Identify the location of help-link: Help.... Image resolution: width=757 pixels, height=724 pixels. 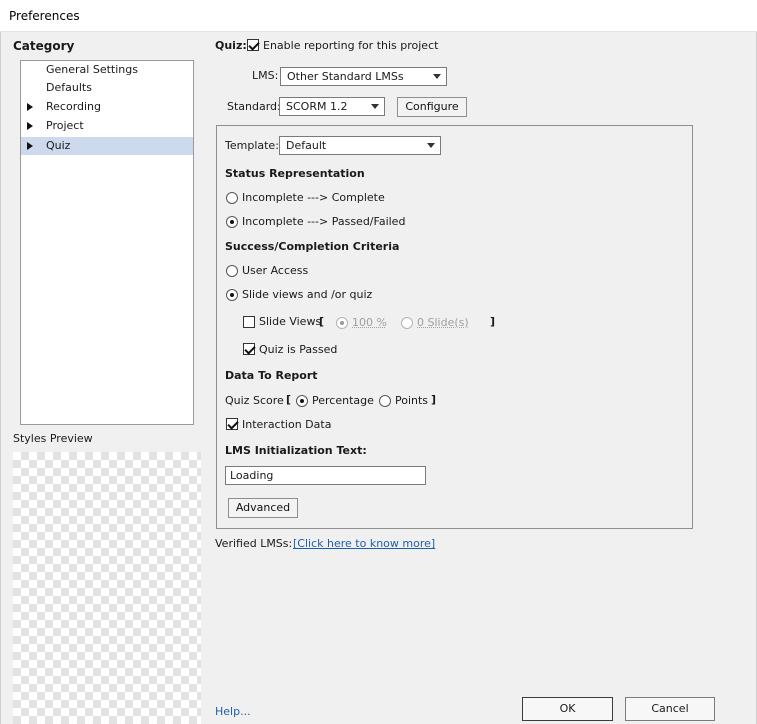
(233, 711).